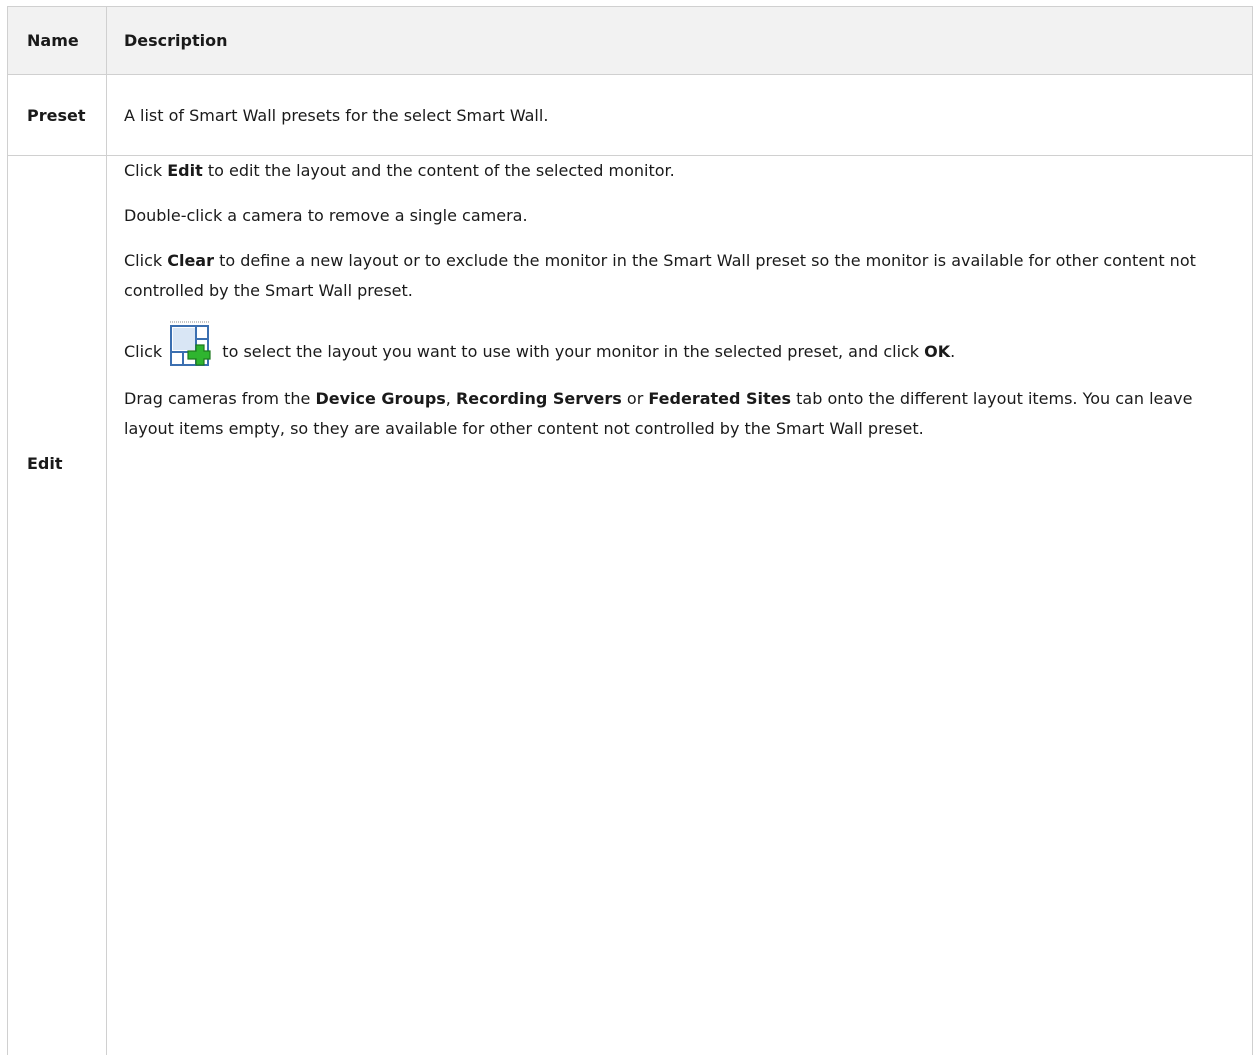 This screenshot has height=1055, width=1253. What do you see at coordinates (57, 605) in the screenshot?
I see `edit-name-cell: Edit` at bounding box center [57, 605].